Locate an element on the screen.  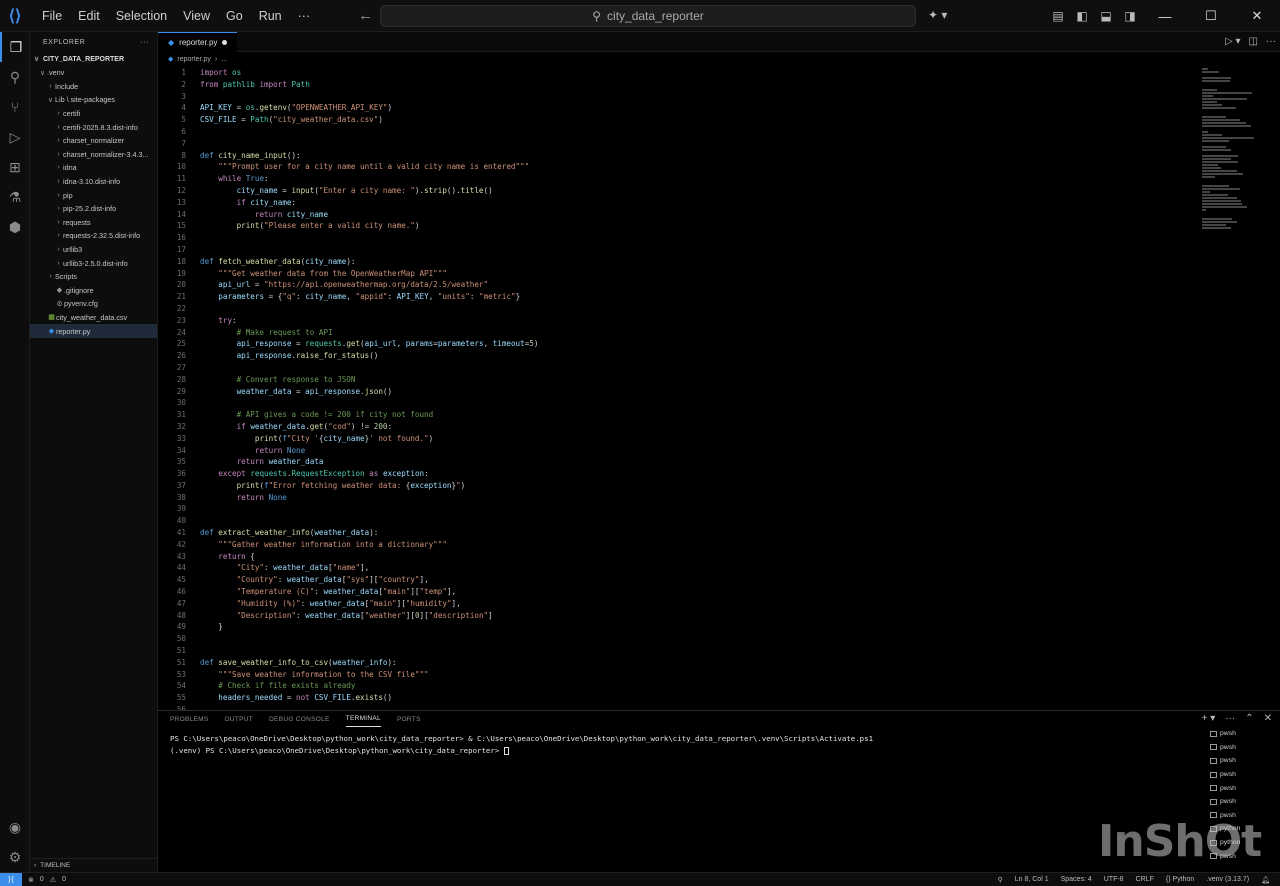
account-icon: ◉ is located at coordinates (15, 827).